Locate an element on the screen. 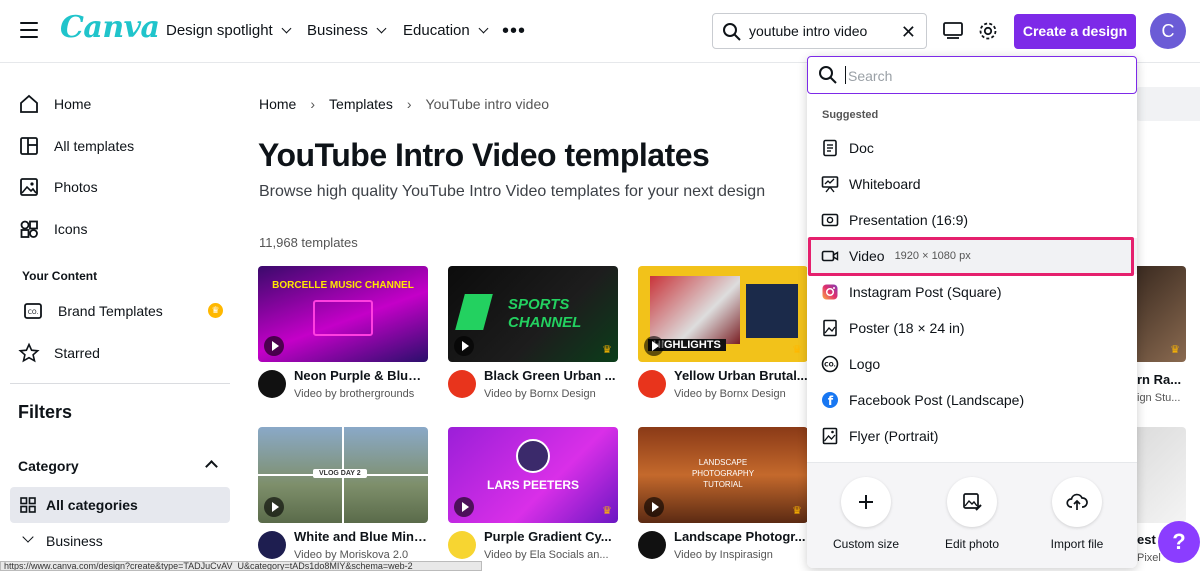 The width and height of the screenshot is (1200, 571). gear-icon is located at coordinates (988, 31).